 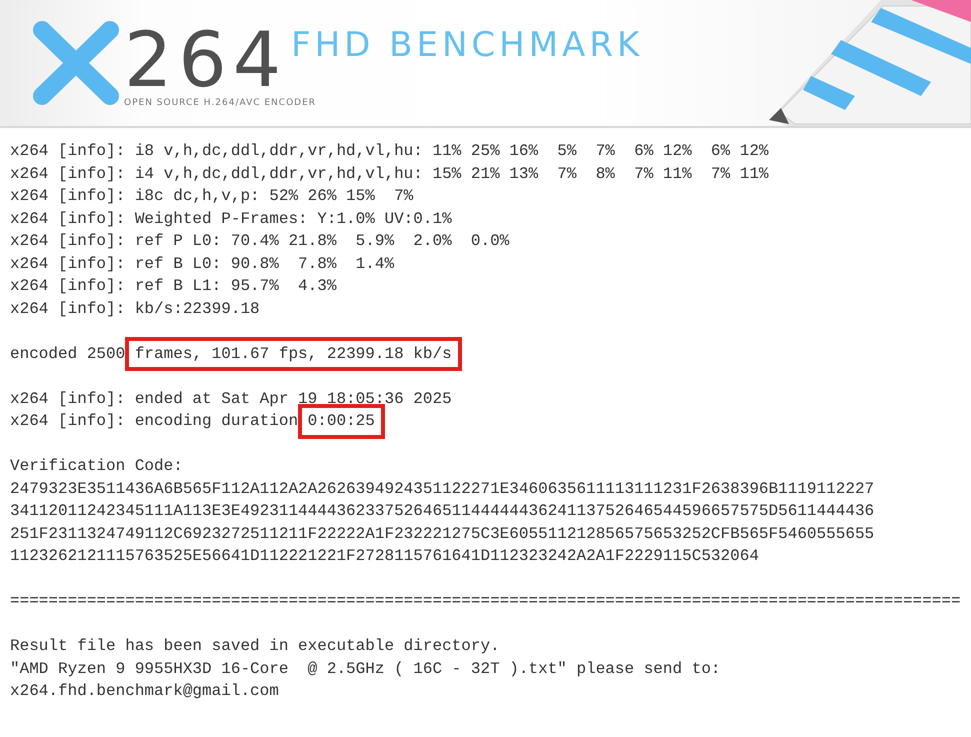 What do you see at coordinates (442, 534) in the screenshot?
I see `console-line: 251F2311324749112C6923272511211F22222A1F232221275C3E605511212856575653252CFB565F5460555655` at bounding box center [442, 534].